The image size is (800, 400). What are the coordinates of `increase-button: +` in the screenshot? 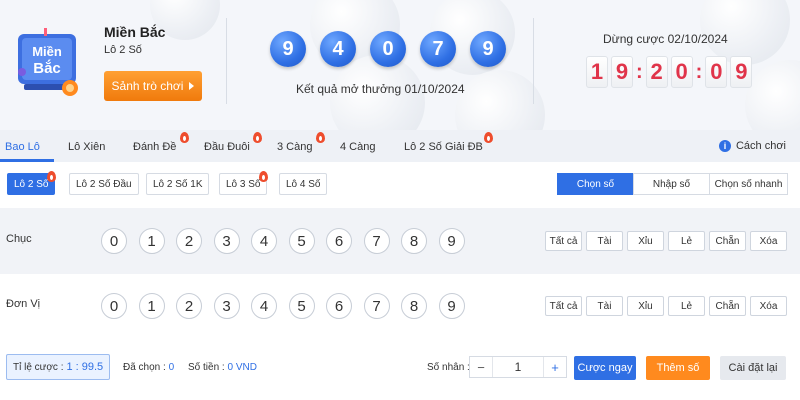 It's located at (555, 367).